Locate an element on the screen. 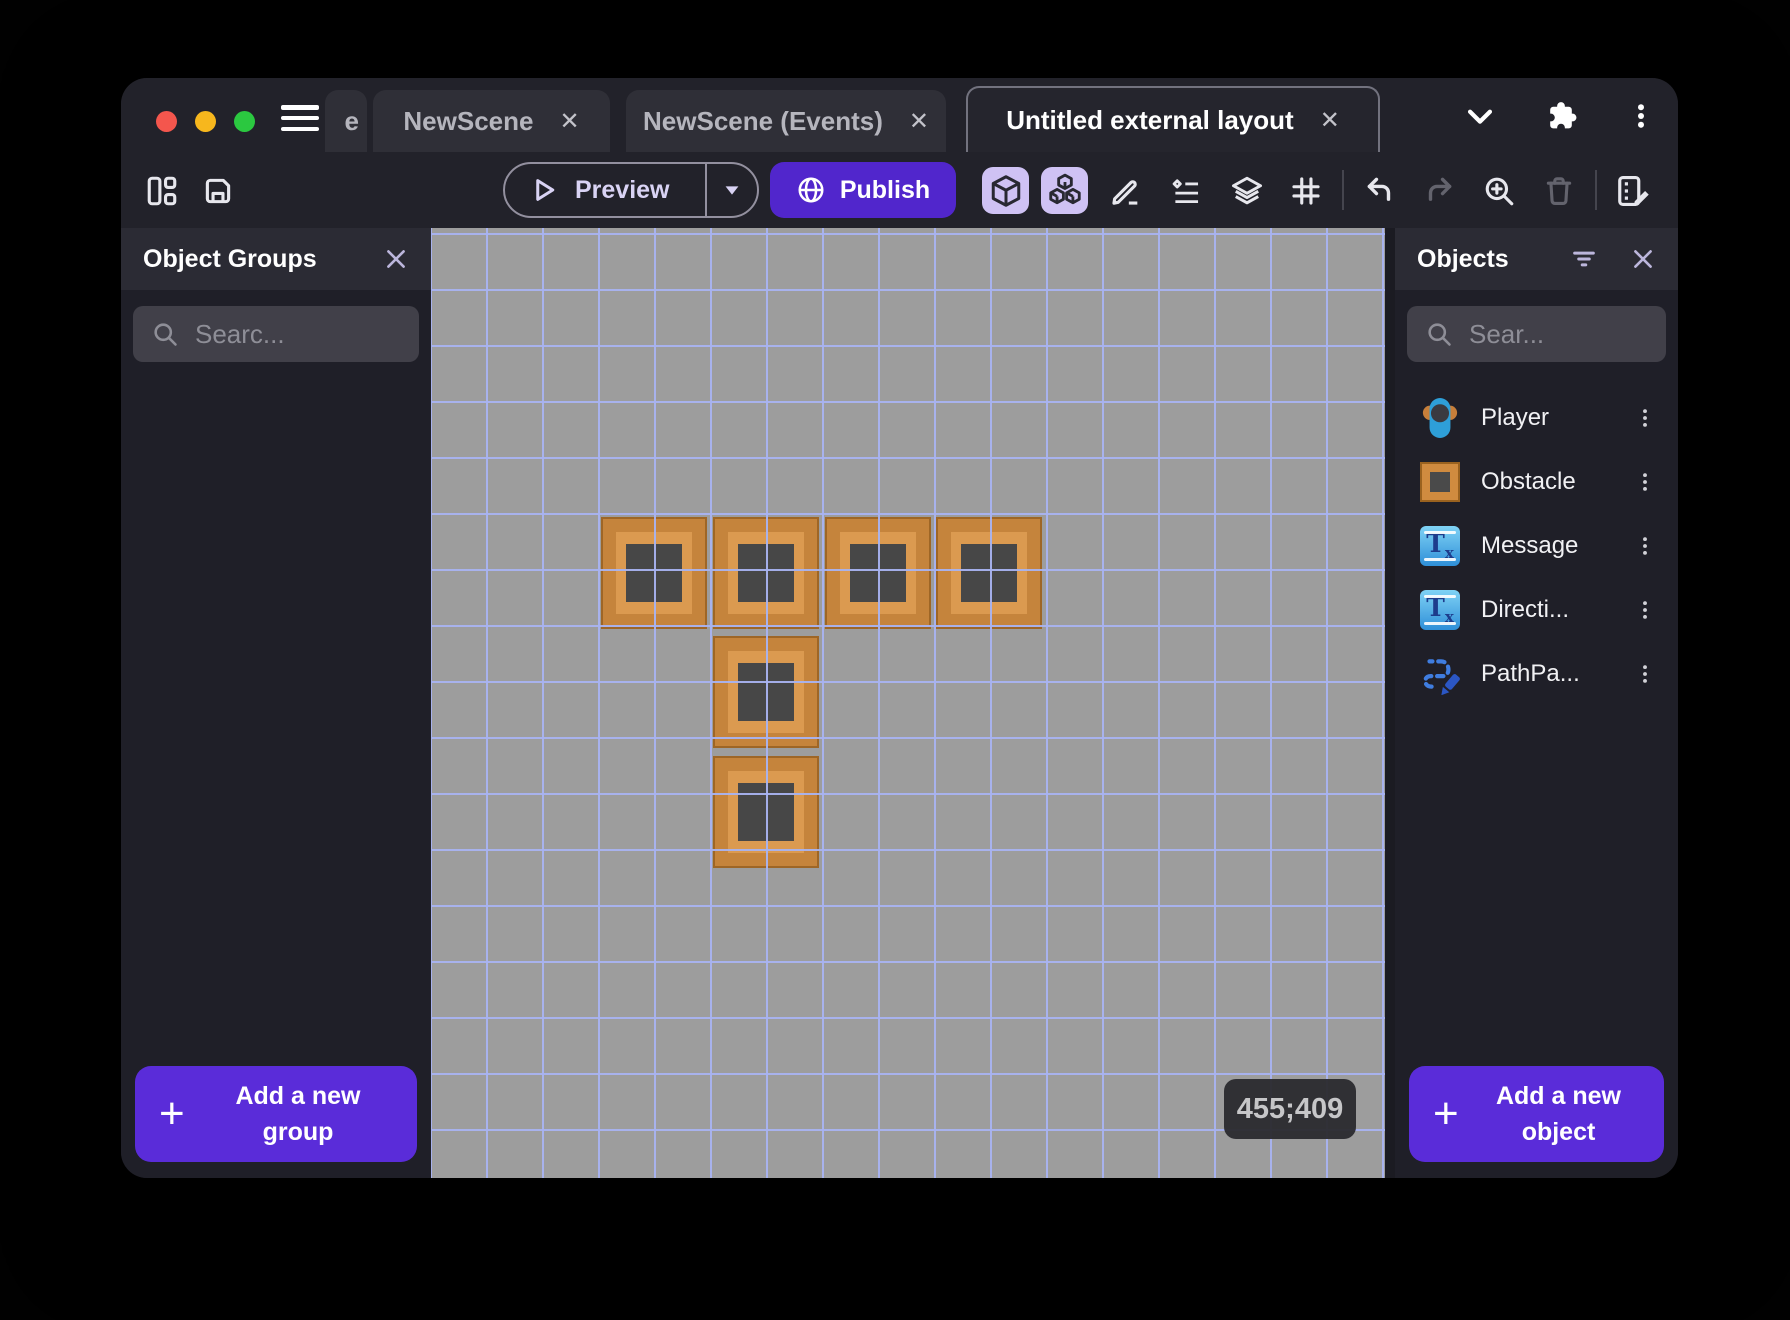  tab-newscene: NewScene ✕ is located at coordinates (491, 121).